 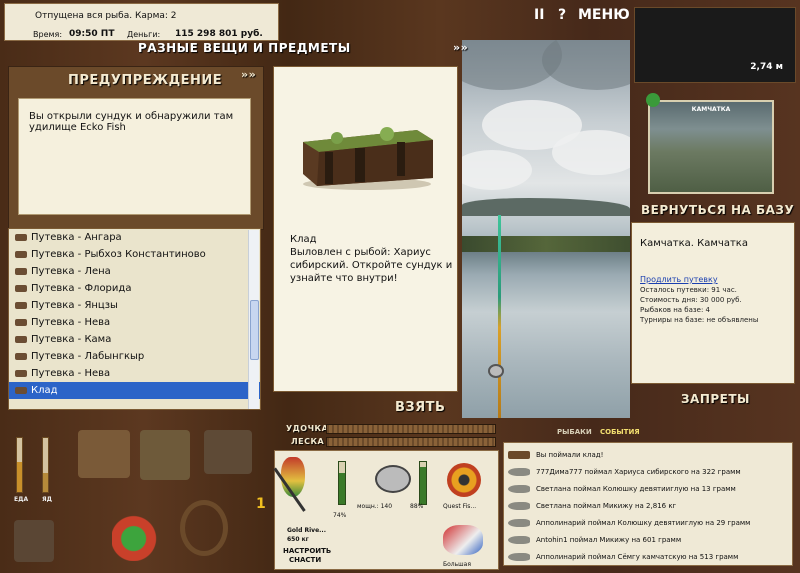 What do you see at coordinates (134, 271) in the screenshot?
I see `list-item: Путевка - Лена` at bounding box center [134, 271].